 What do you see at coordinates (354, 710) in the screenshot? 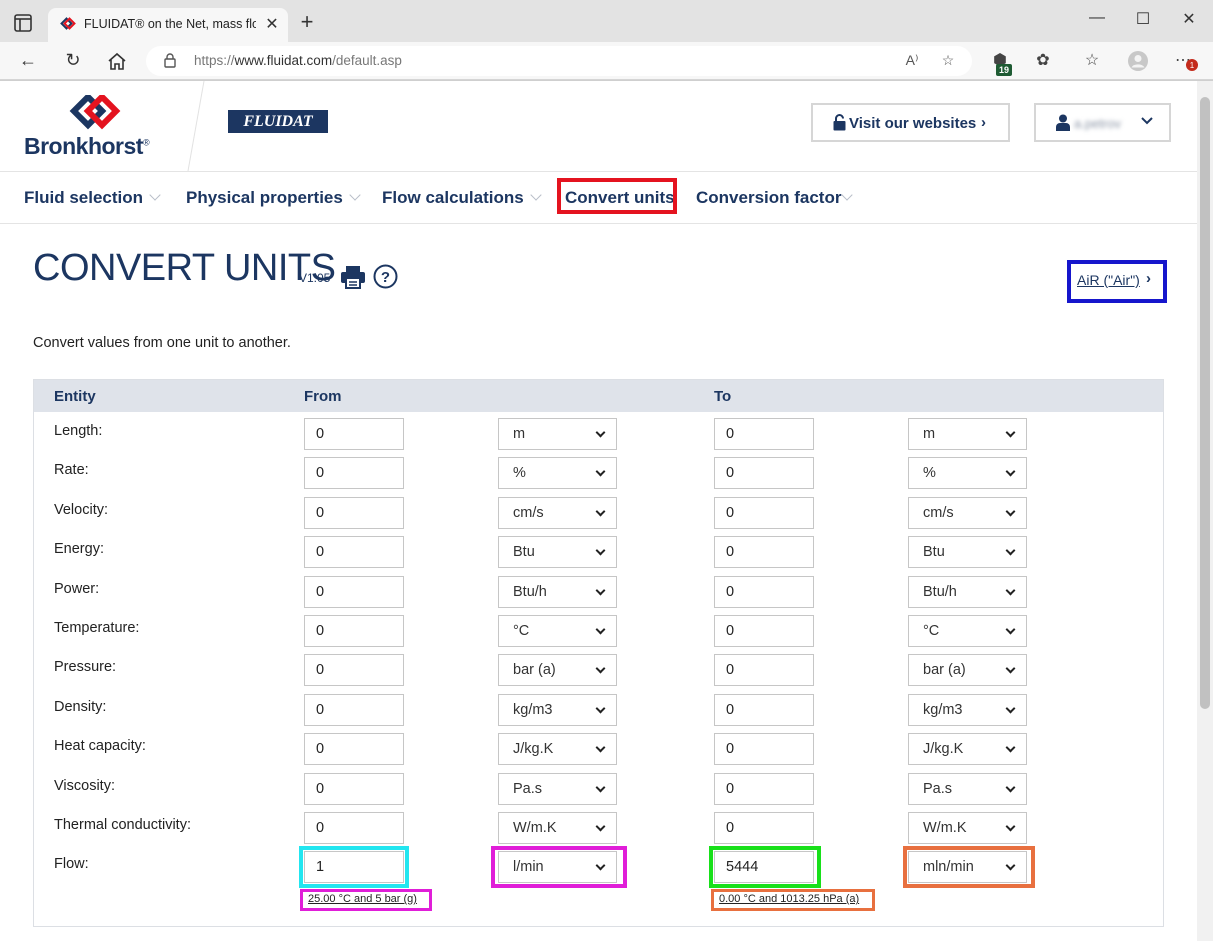
I see `density-from-input` at bounding box center [354, 710].